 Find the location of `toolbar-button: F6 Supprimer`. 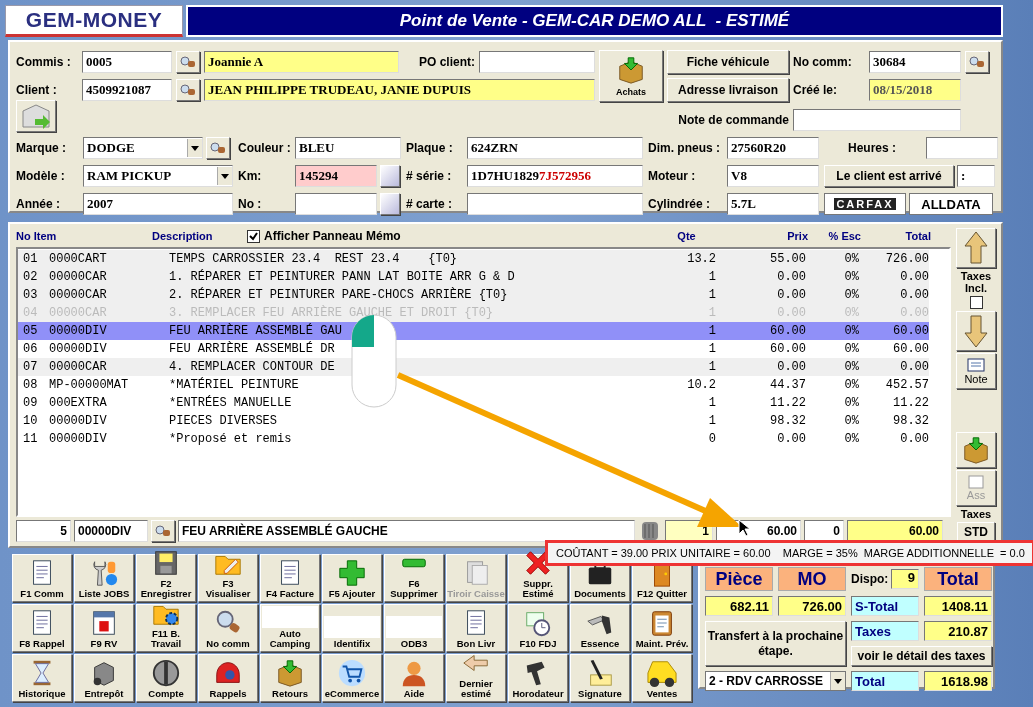

toolbar-button: F6 Supprimer is located at coordinates (414, 578).